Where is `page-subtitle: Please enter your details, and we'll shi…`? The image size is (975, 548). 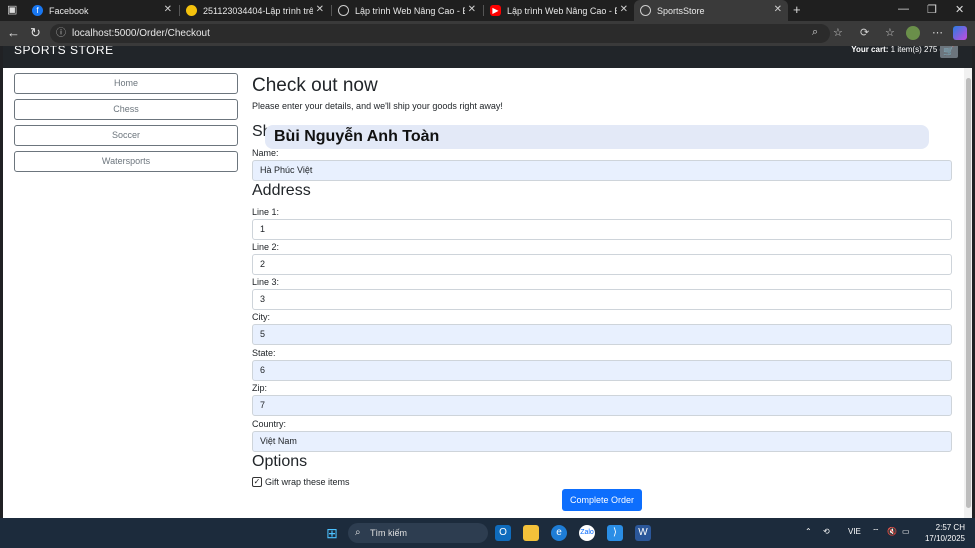
page-subtitle: Please enter your details, and we'll shi… is located at coordinates (377, 106).